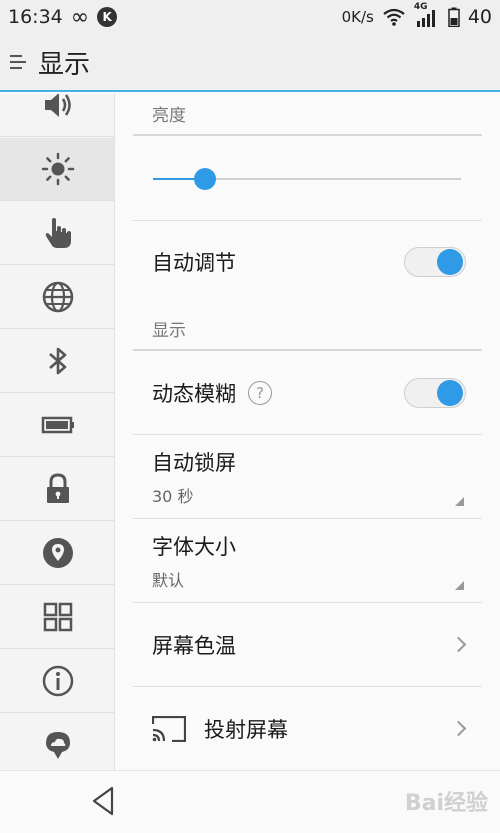 This screenshot has height=833, width=500. What do you see at coordinates (307, 115) in the screenshot?
I see `section-header-brightness: 亮度` at bounding box center [307, 115].